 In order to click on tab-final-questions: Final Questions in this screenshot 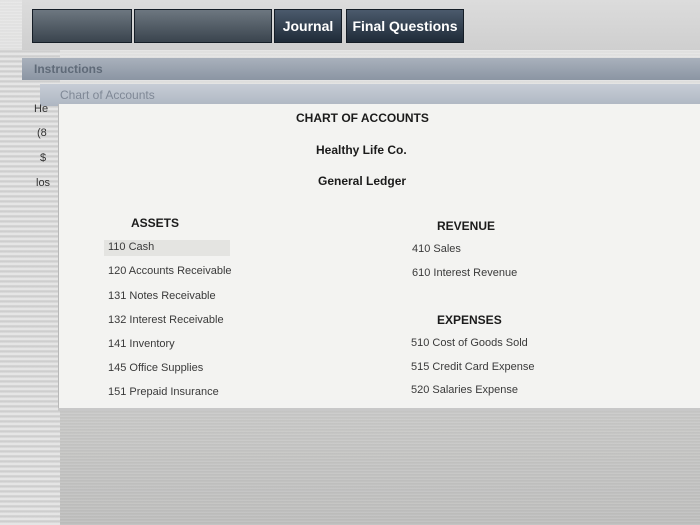, I will do `click(405, 26)`.